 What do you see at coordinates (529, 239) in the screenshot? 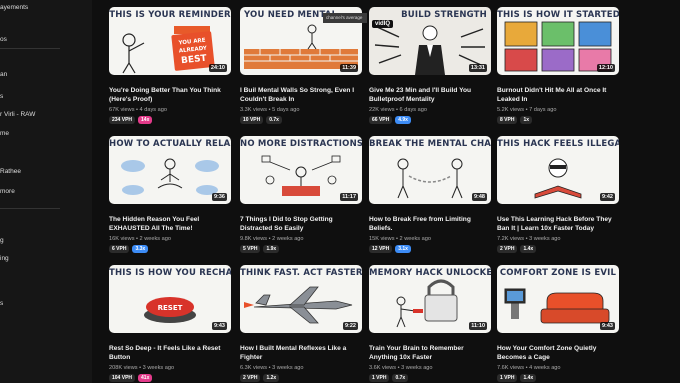
I see `video-meta: 7.2K views • 3 weeks ago` at bounding box center [529, 239].